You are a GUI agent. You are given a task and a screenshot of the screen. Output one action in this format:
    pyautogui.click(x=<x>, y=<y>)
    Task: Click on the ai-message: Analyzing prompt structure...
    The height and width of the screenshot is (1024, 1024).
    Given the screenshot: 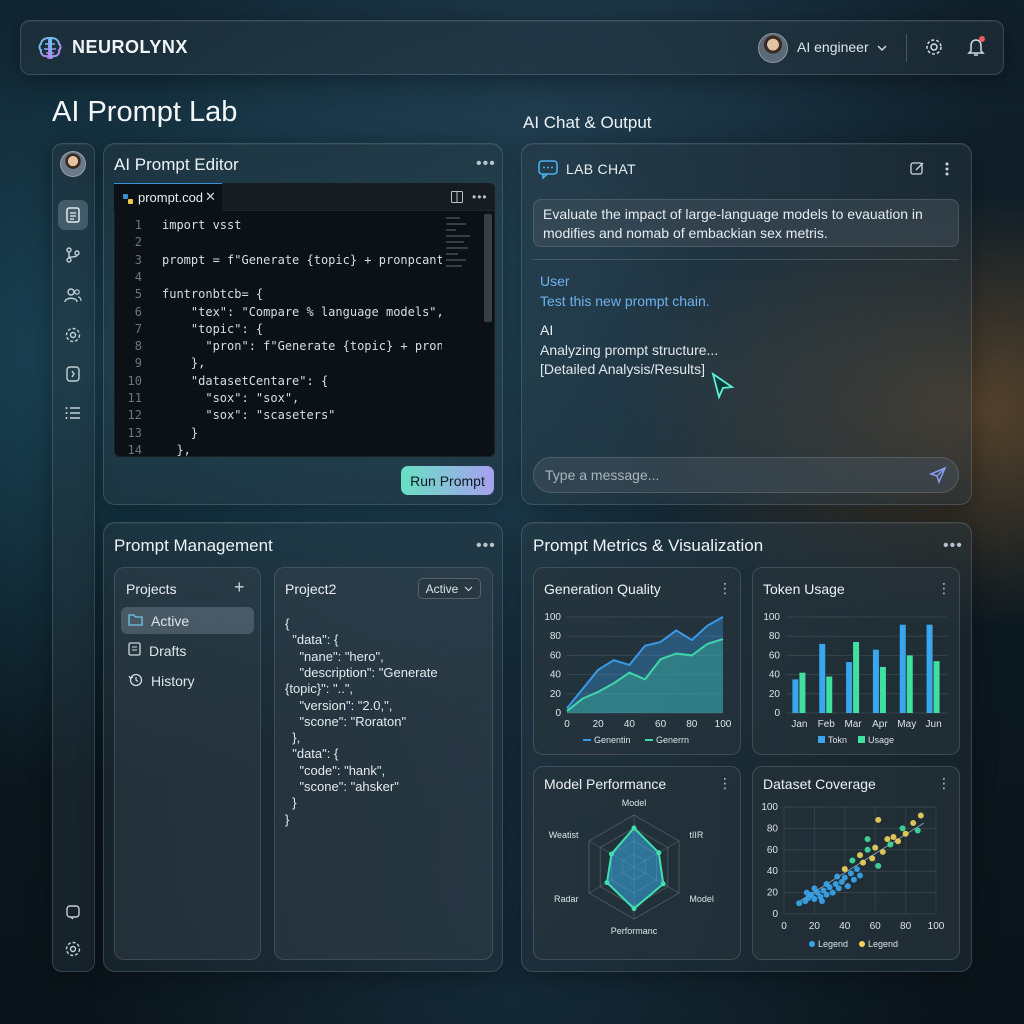 What is the action you would take?
    pyautogui.click(x=629, y=350)
    